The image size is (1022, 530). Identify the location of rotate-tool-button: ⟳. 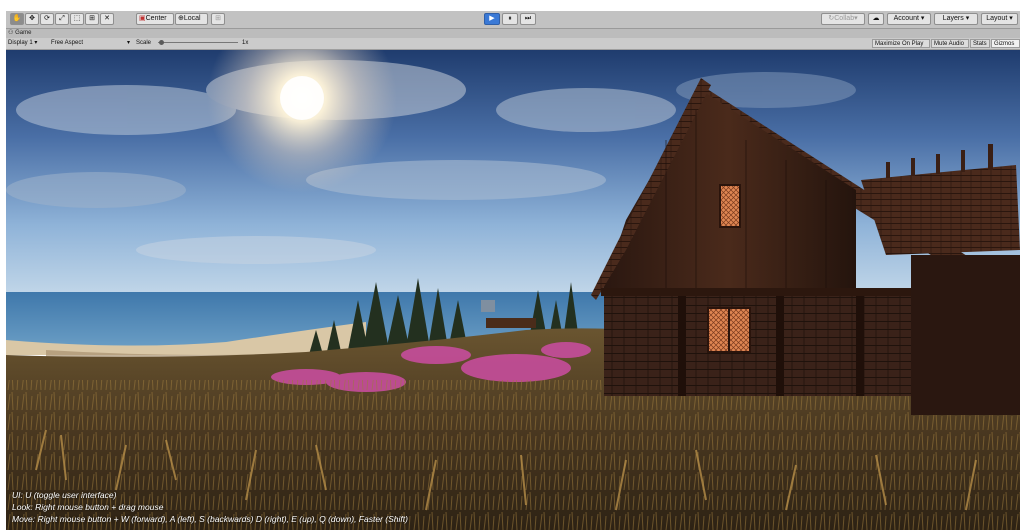
(47, 19).